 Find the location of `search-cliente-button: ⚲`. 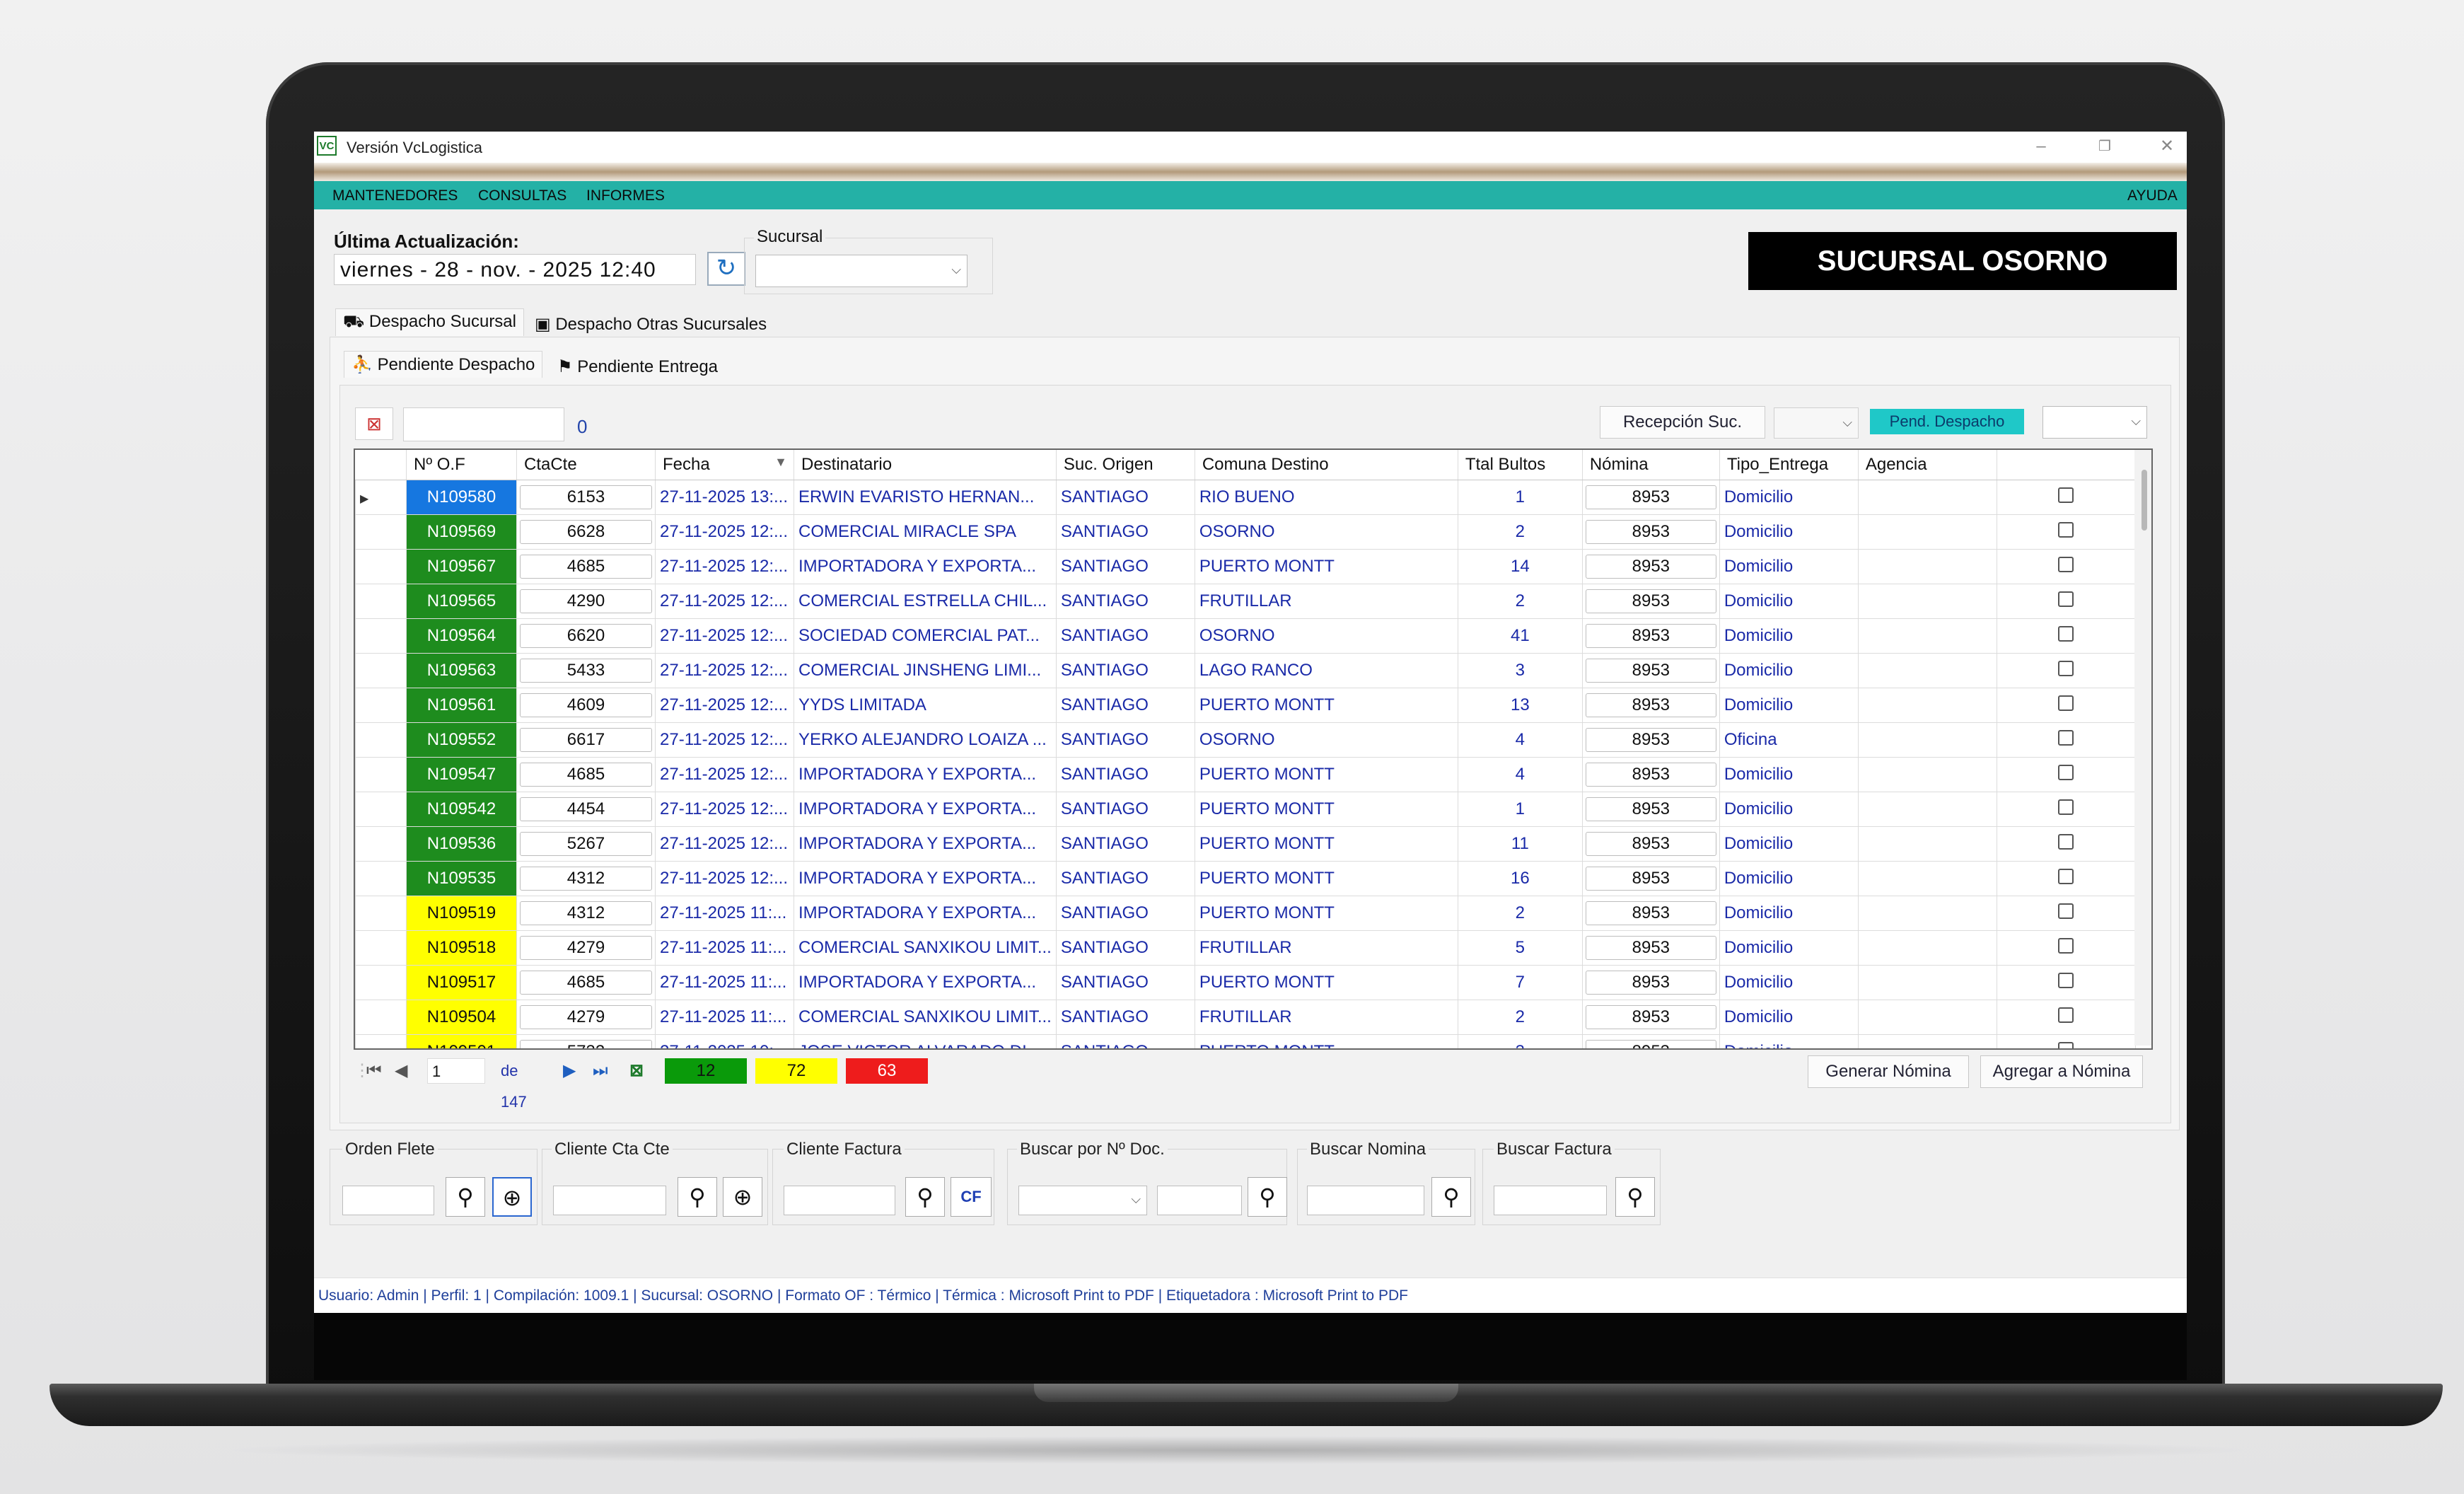

search-cliente-button: ⚲ is located at coordinates (697, 1197).